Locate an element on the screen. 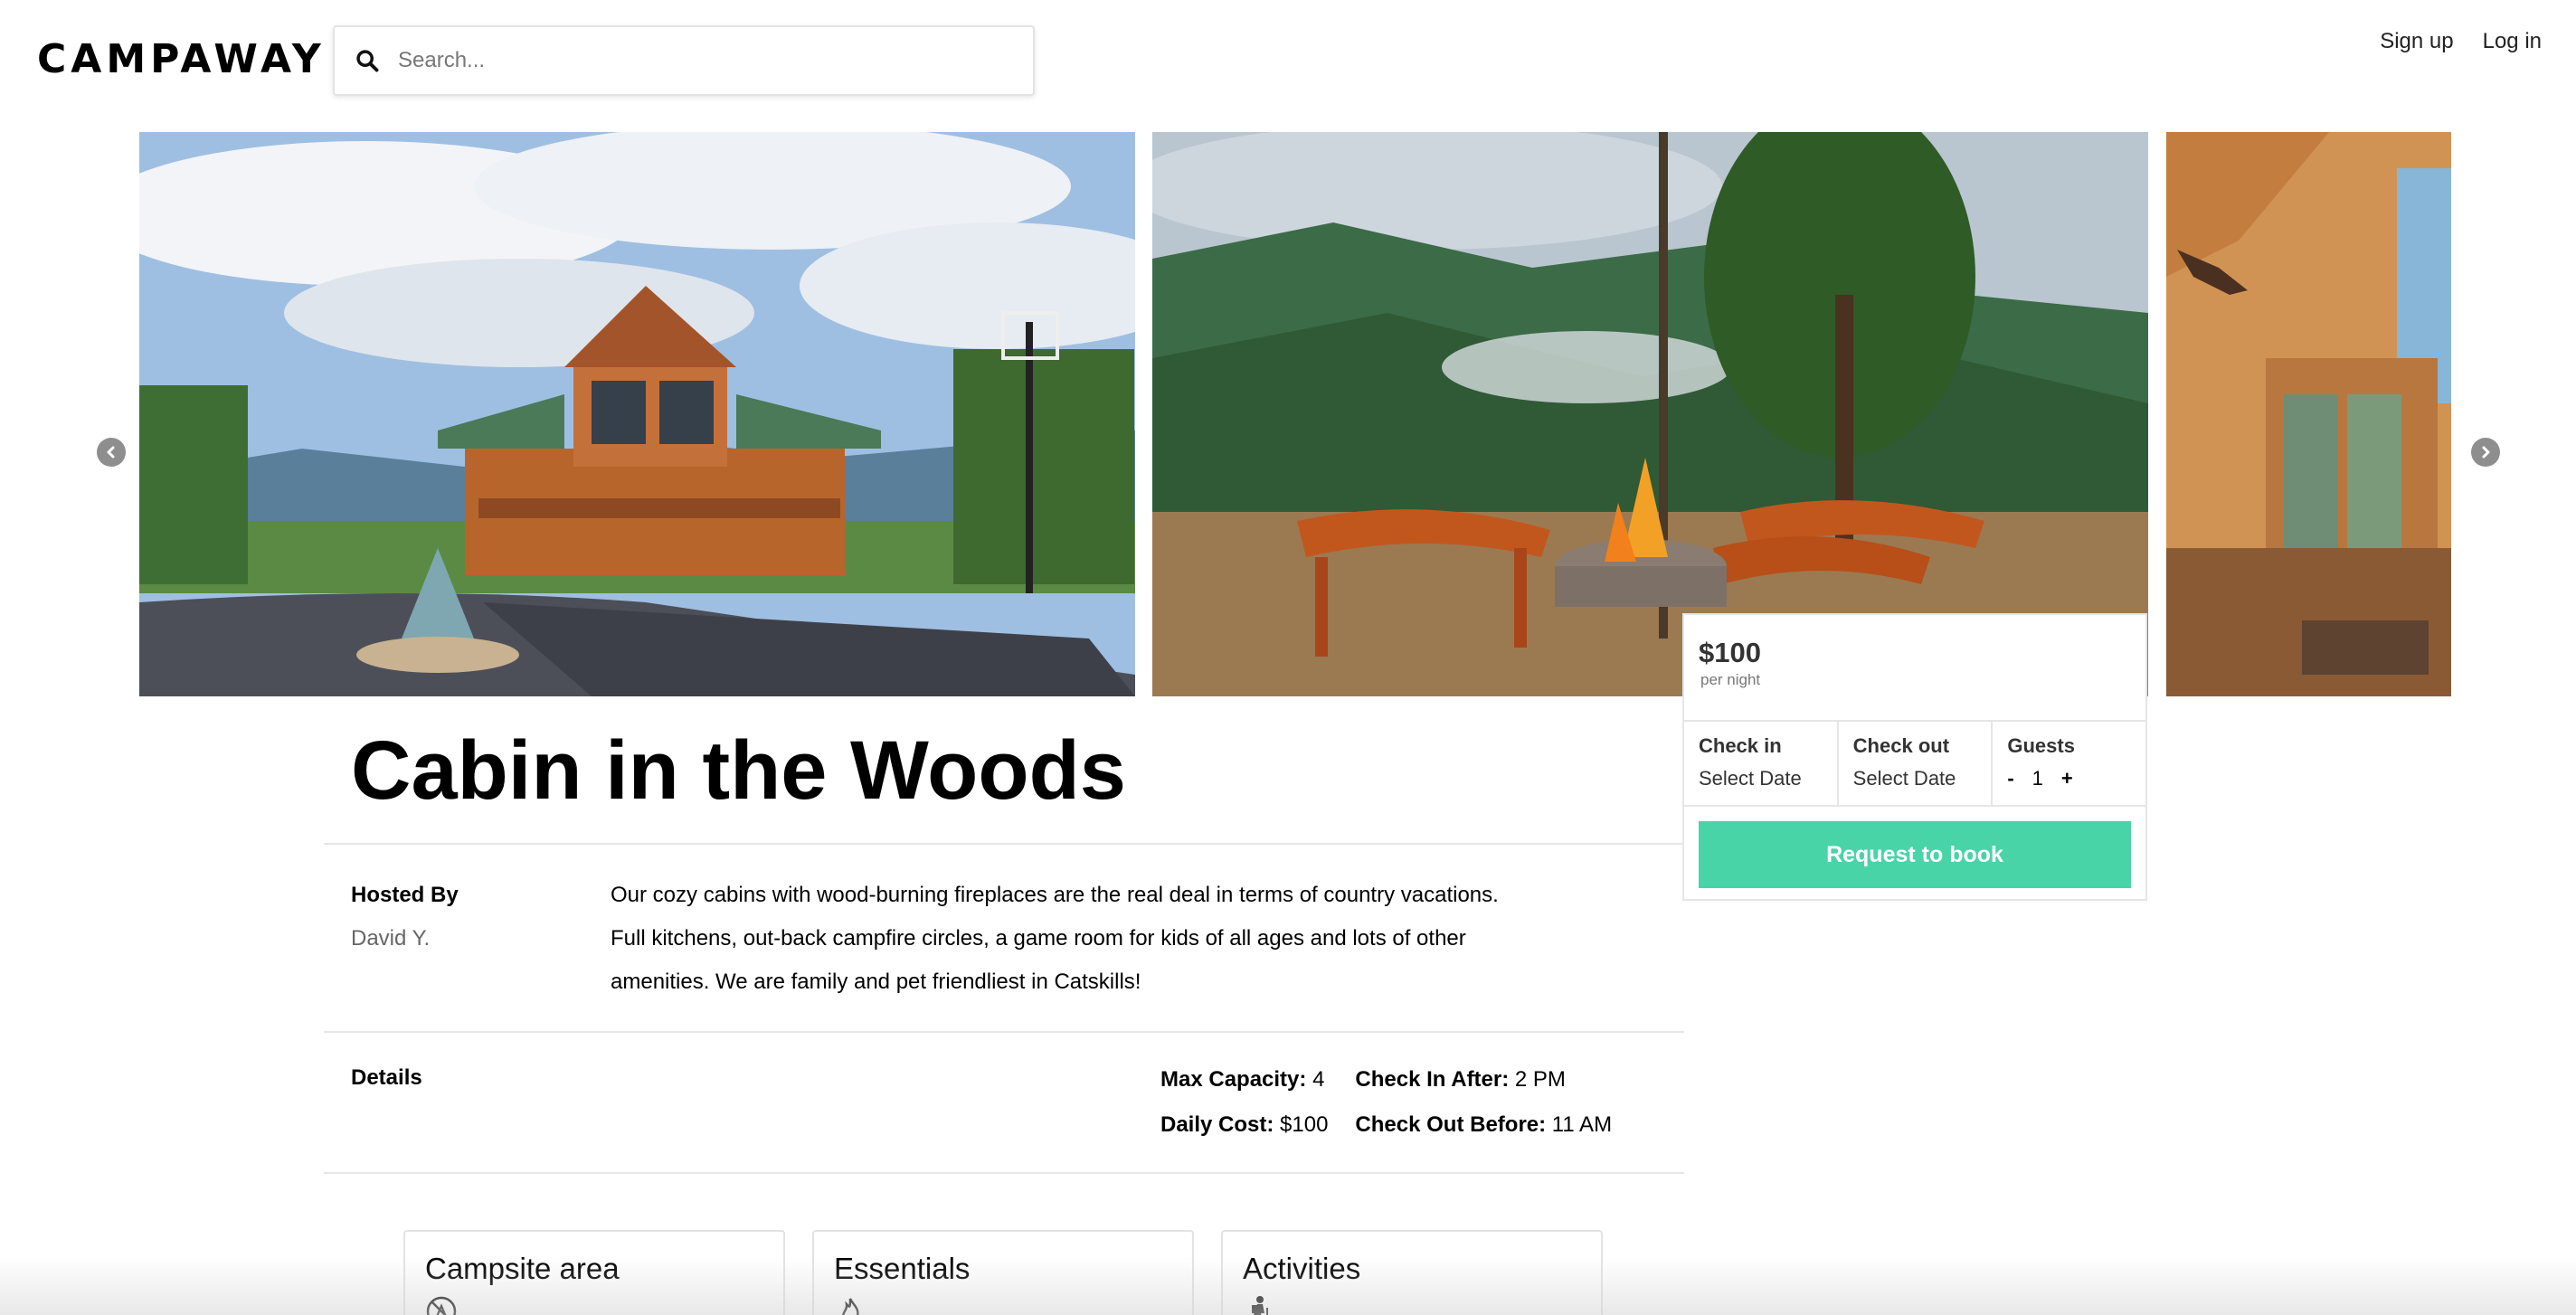 This screenshot has width=2576, height=1315. hiker-icon is located at coordinates (1260, 1305).